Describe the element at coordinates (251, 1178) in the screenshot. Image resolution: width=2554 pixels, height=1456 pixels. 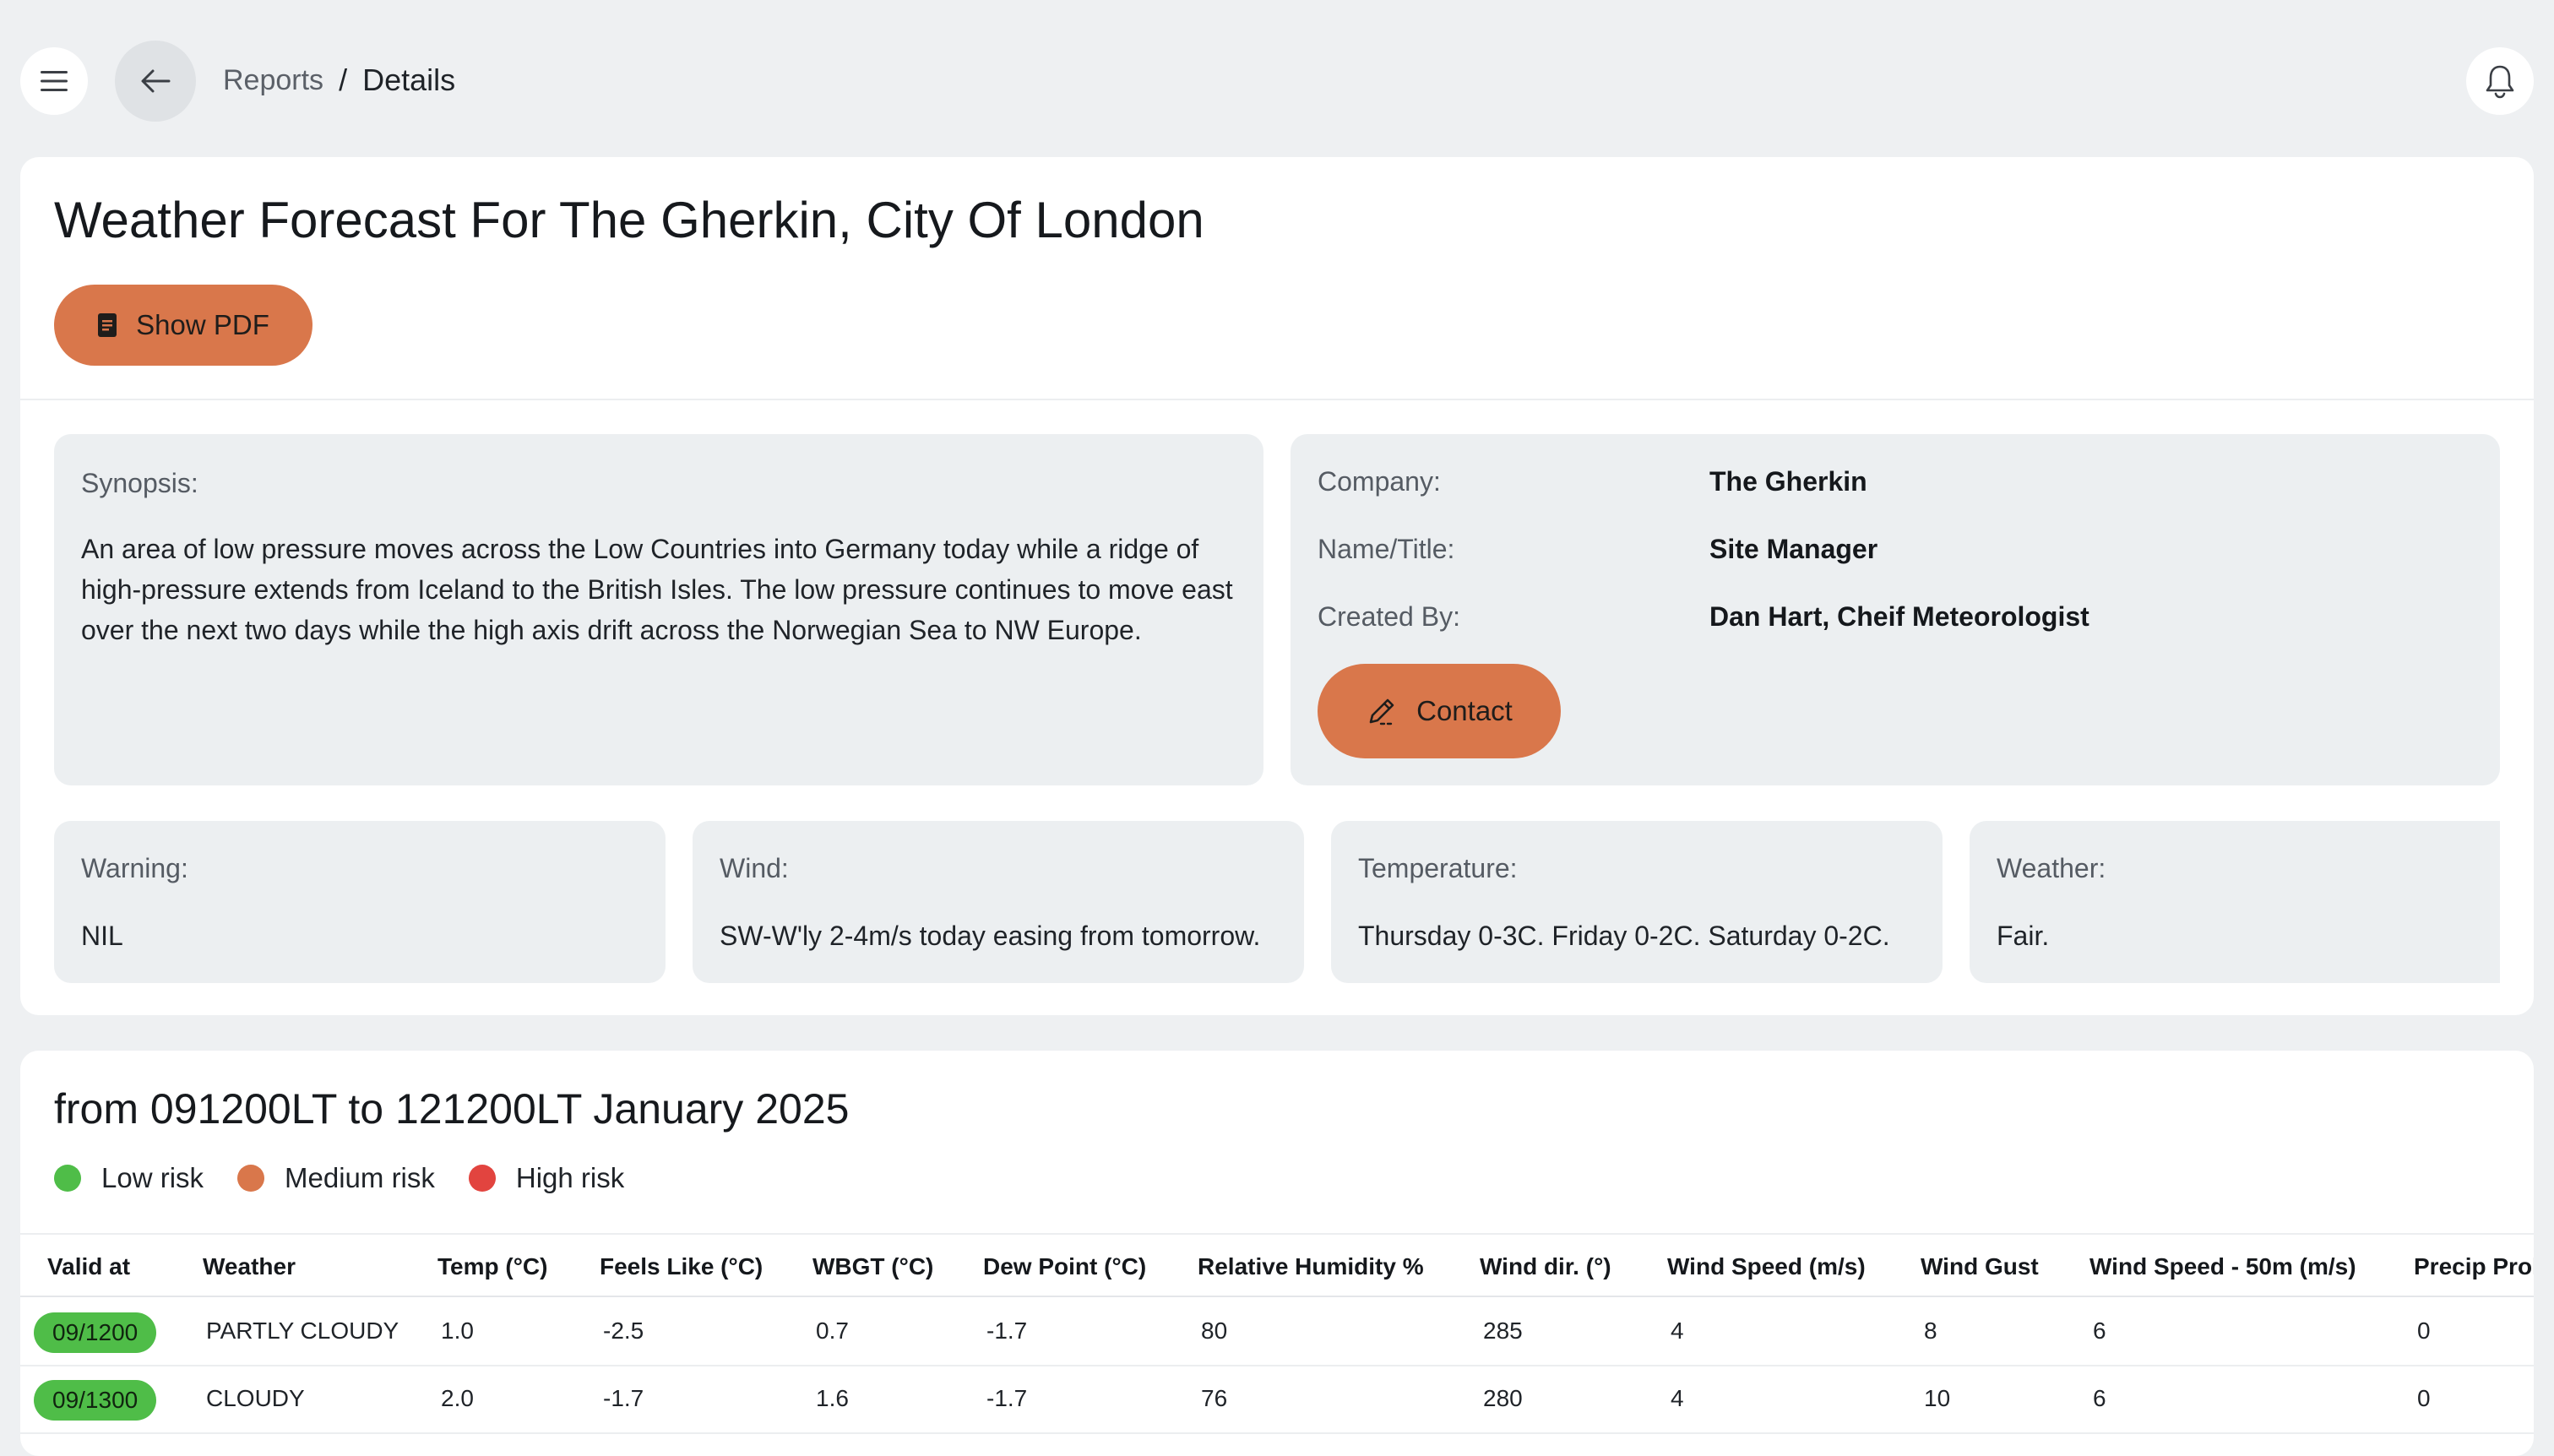
I see `medium-risk-dot` at that location.